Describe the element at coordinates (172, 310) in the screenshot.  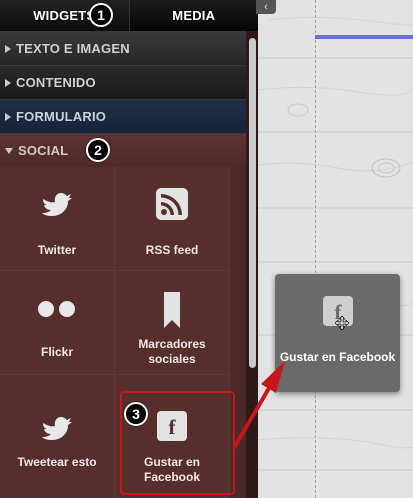
I see `bookmark-icon` at that location.